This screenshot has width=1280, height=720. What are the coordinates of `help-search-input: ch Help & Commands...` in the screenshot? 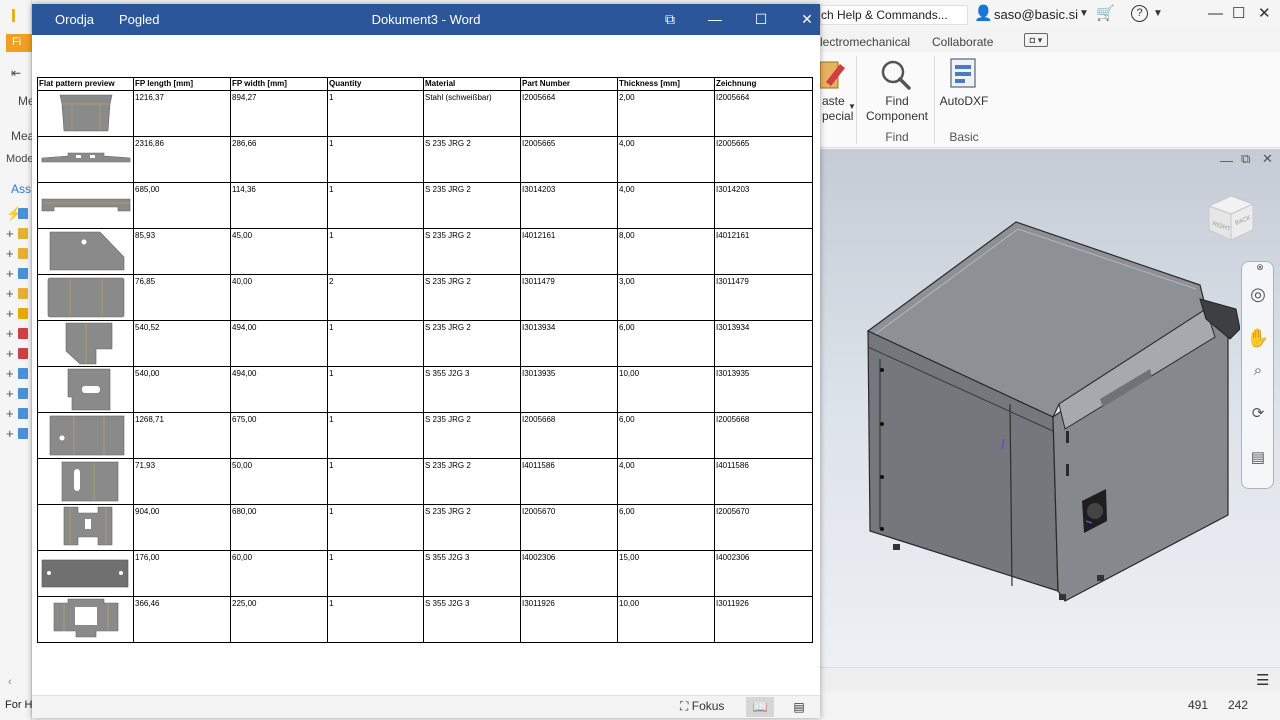 It's located at (894, 15).